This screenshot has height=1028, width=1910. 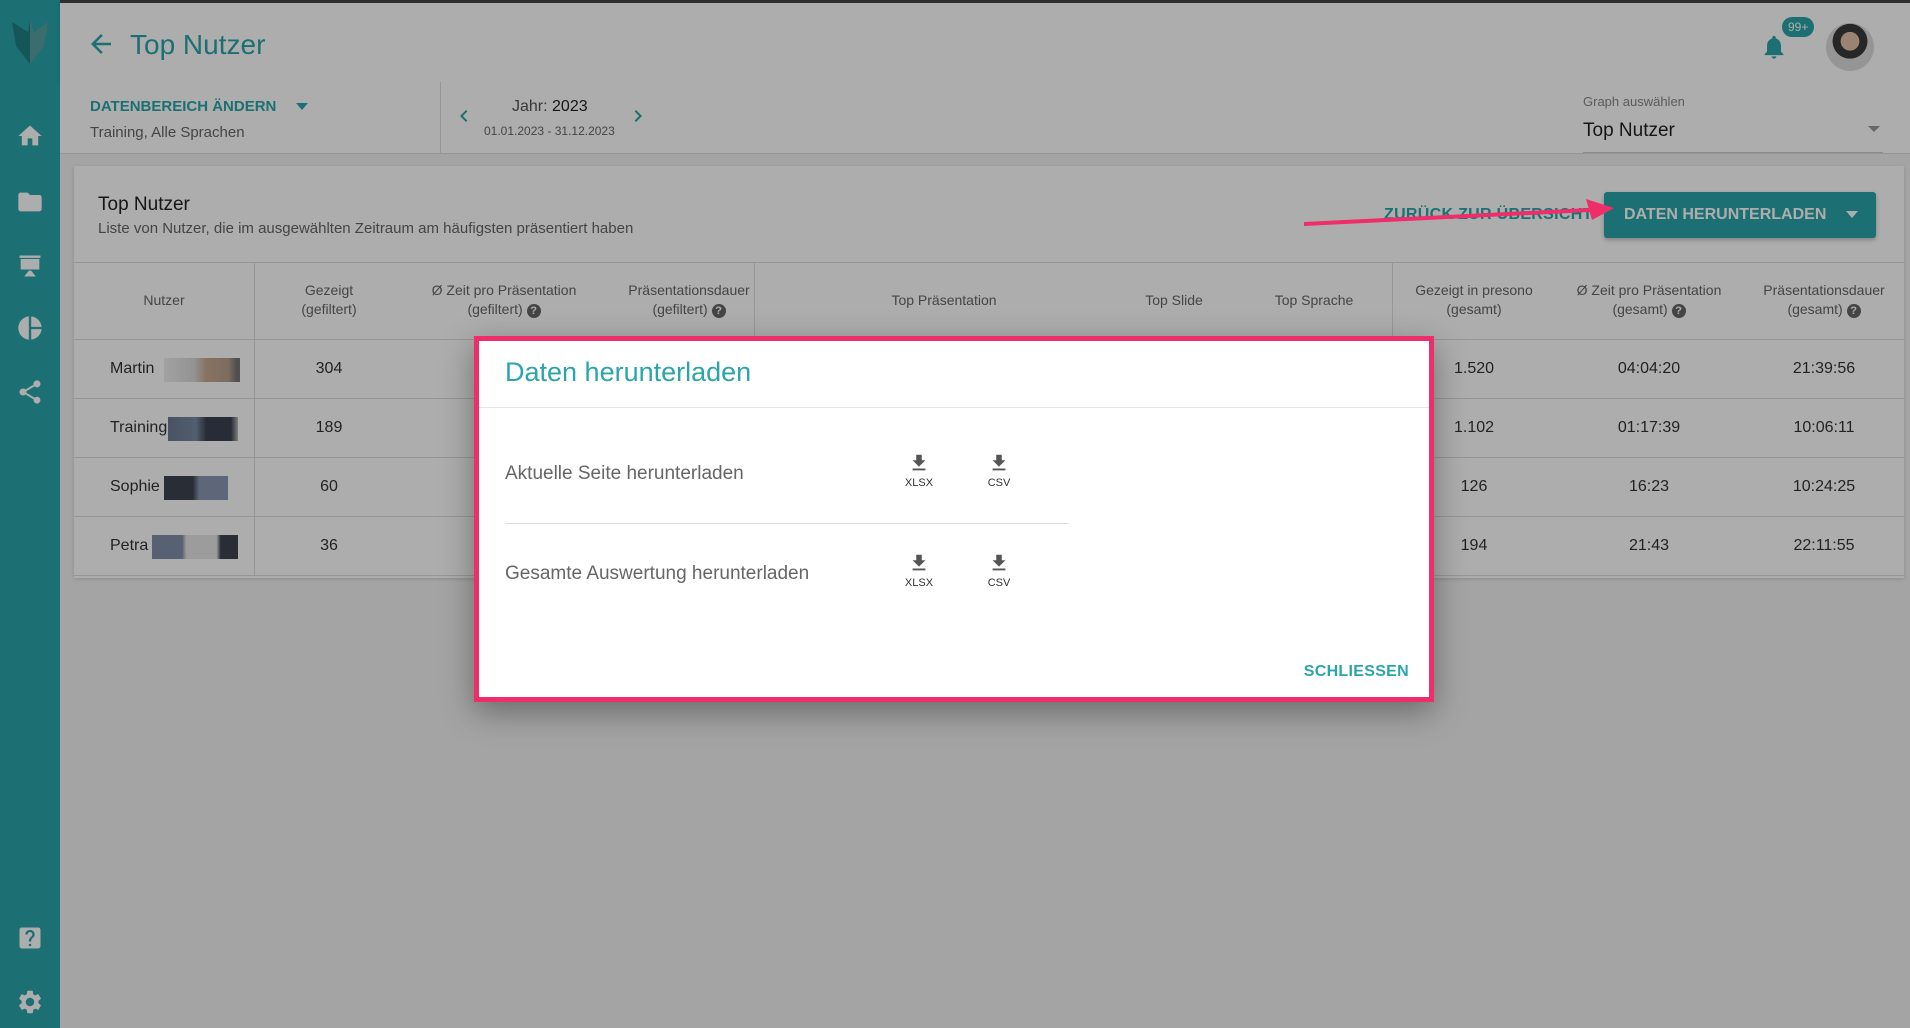 I want to click on close-dialog-button: SCHLIESSEN, so click(x=1356, y=672).